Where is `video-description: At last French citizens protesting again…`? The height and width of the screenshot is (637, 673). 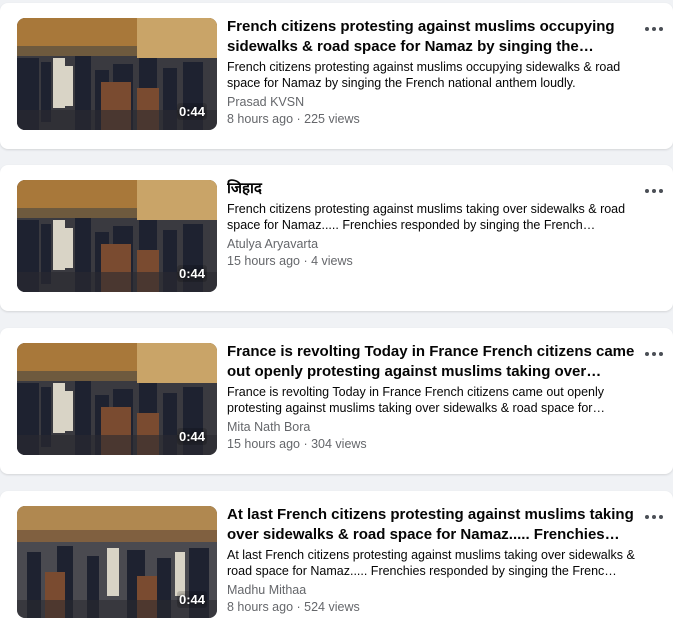 video-description: At last French citizens protesting again… is located at coordinates (431, 563).